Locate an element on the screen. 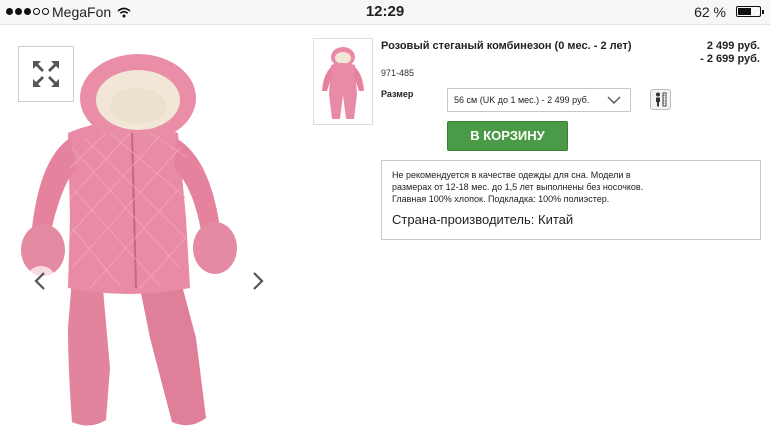  country-of-origin: Страна-производитель: Китай is located at coordinates (483, 219).